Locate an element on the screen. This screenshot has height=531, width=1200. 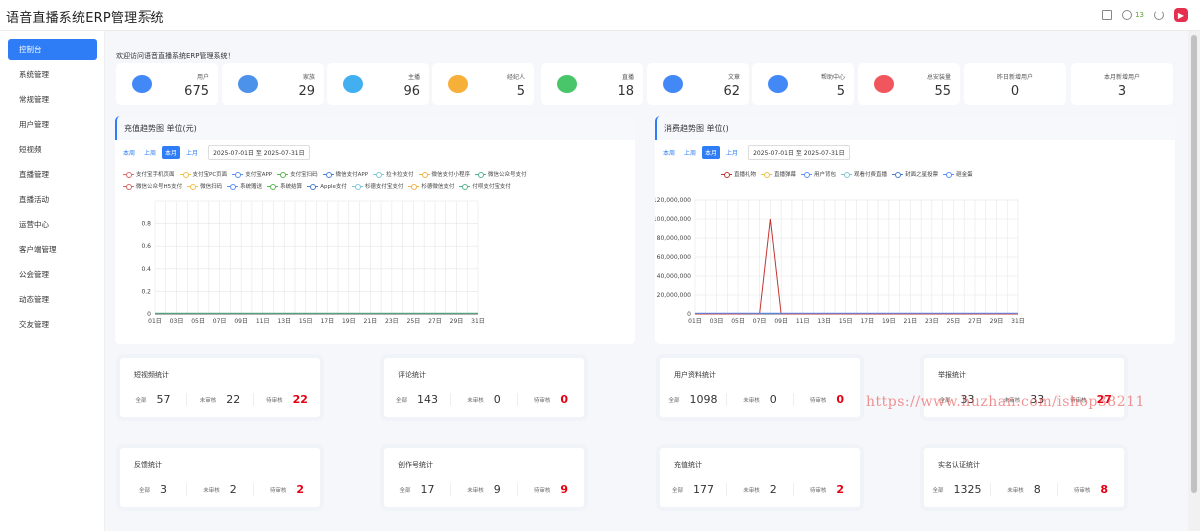
mini-stat-col: 未审核 8 is located at coordinates (1023, 489).